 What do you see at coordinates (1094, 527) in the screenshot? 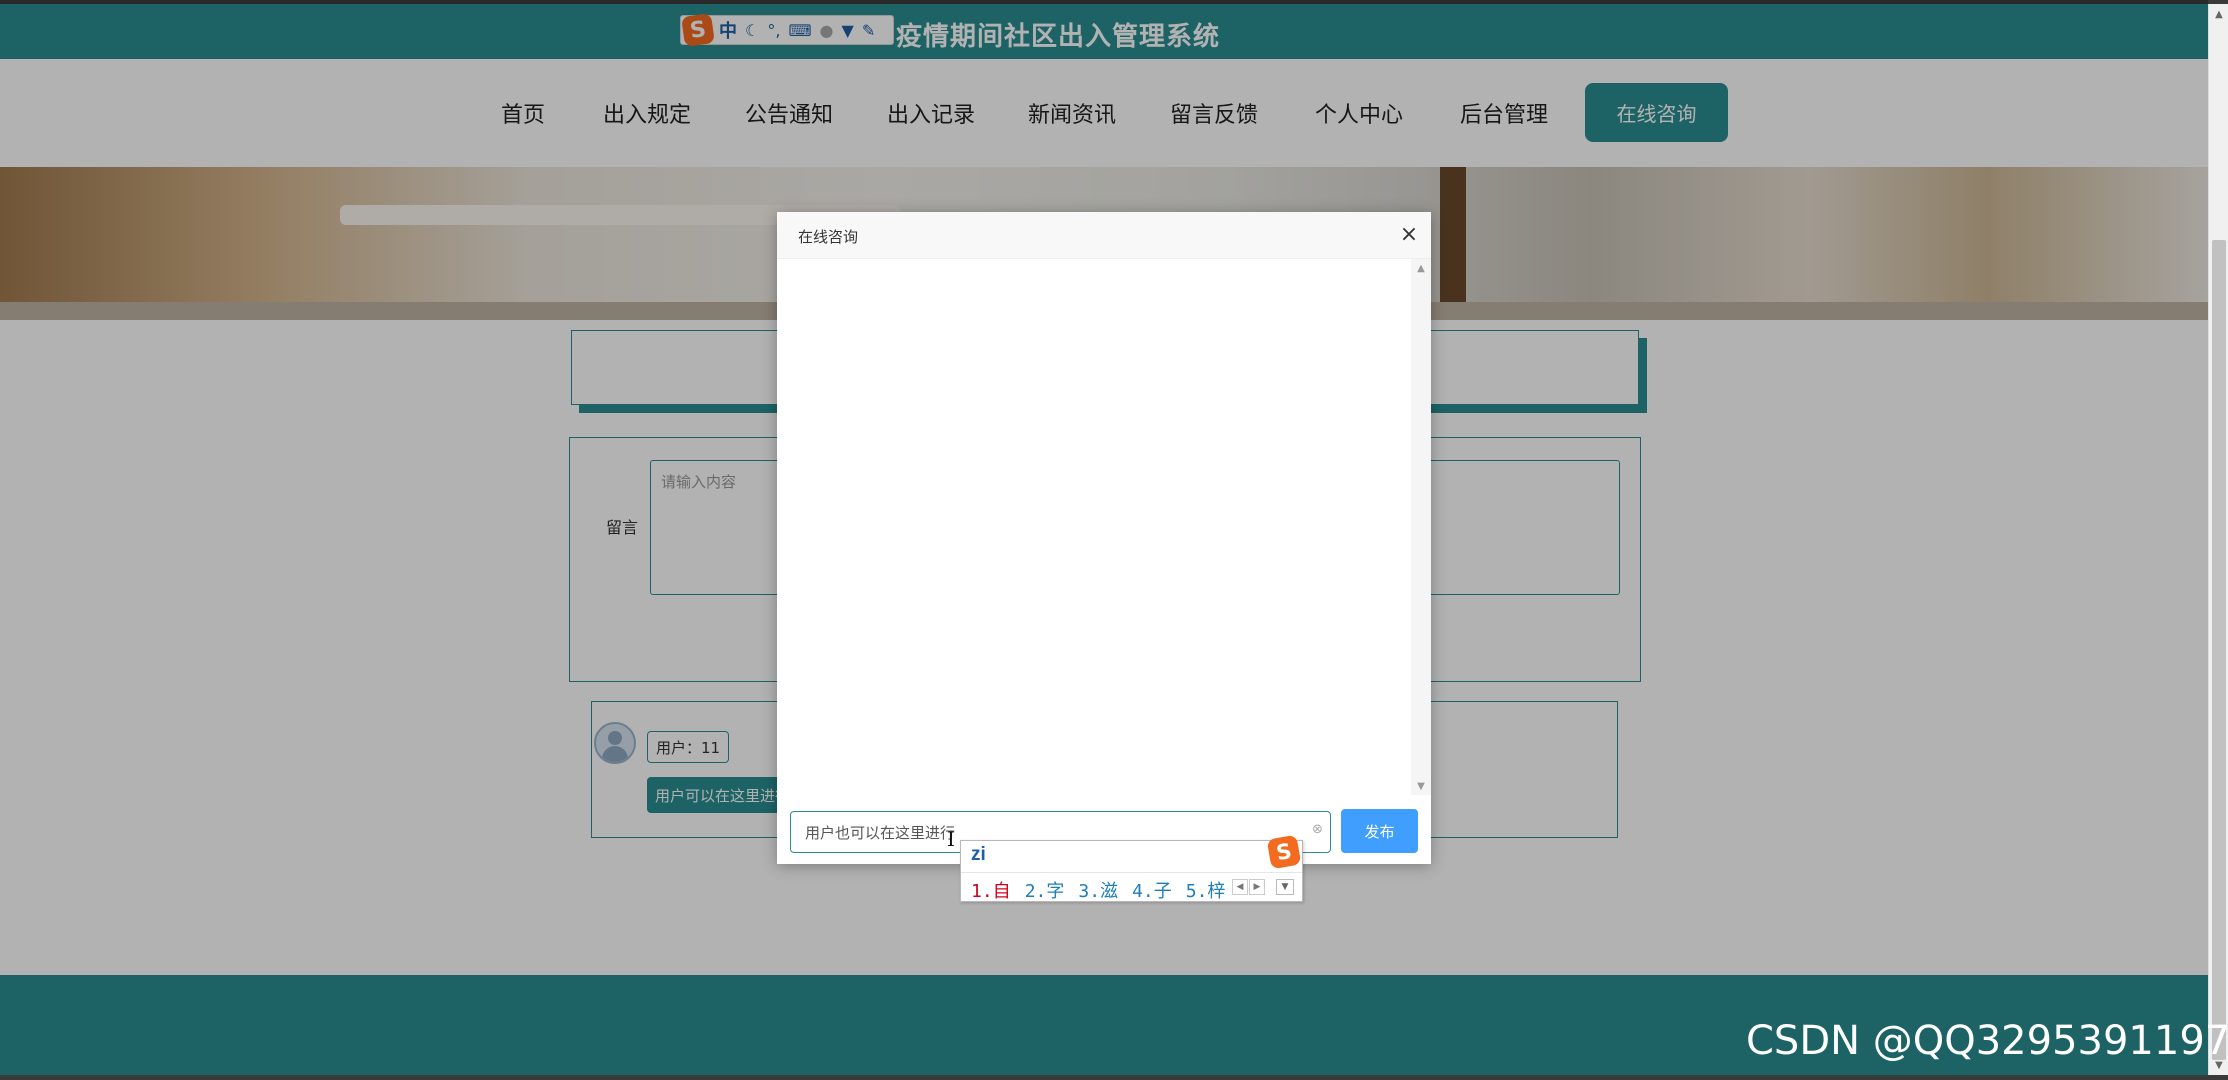
I see `chat-messages-area` at bounding box center [1094, 527].